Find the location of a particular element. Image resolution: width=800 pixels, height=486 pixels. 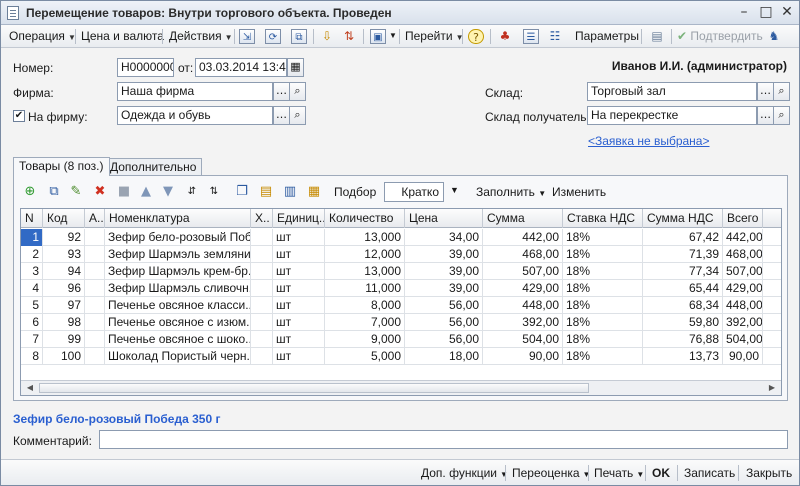

column-header: Сумма НДС is located at coordinates (683, 218).